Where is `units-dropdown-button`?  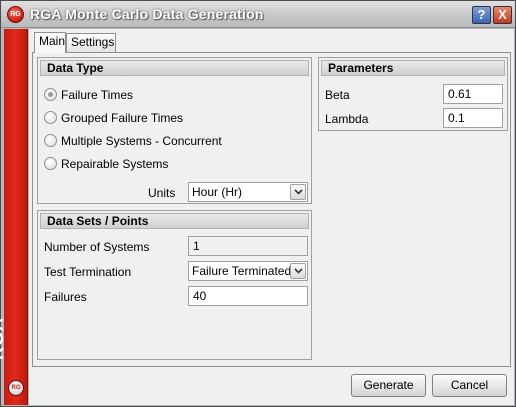 units-dropdown-button is located at coordinates (298, 192).